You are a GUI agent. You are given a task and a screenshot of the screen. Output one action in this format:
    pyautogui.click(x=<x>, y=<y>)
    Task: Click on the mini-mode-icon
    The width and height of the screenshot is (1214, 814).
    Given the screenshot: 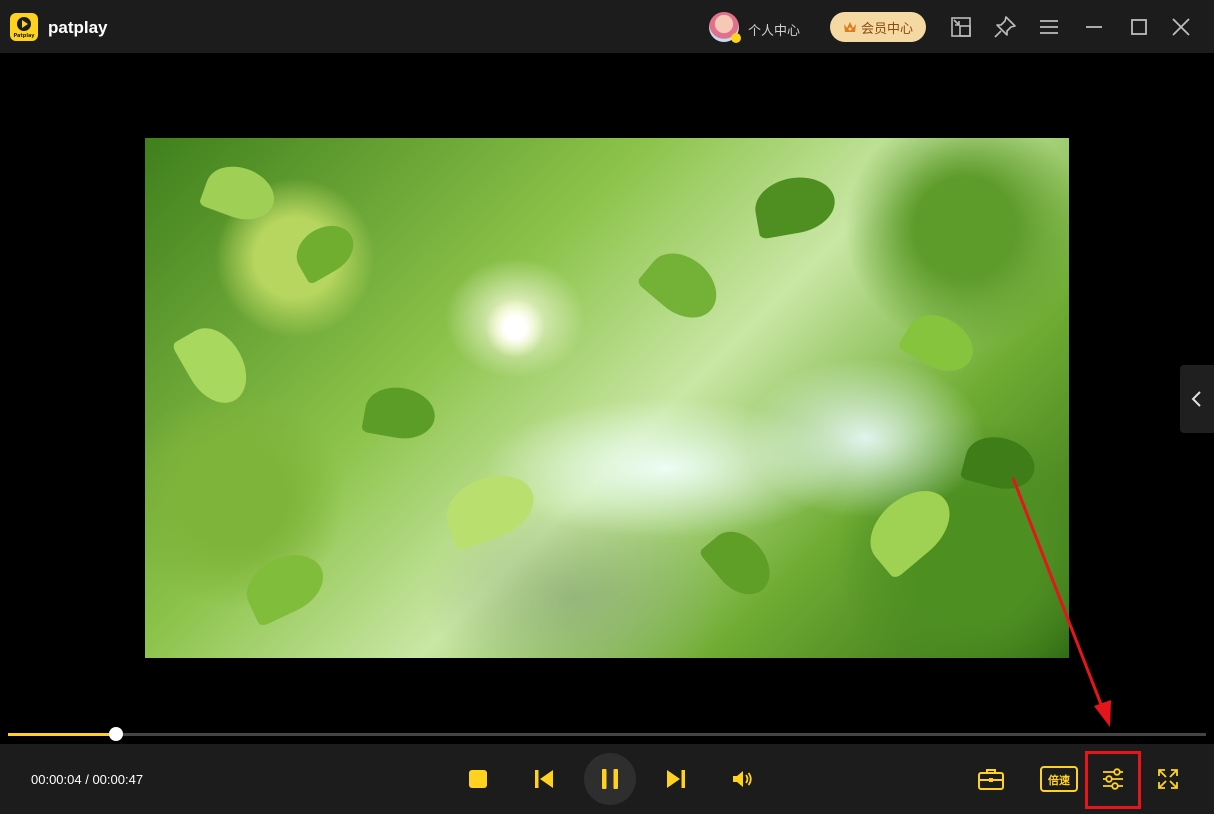 What is the action you would take?
    pyautogui.click(x=961, y=27)
    